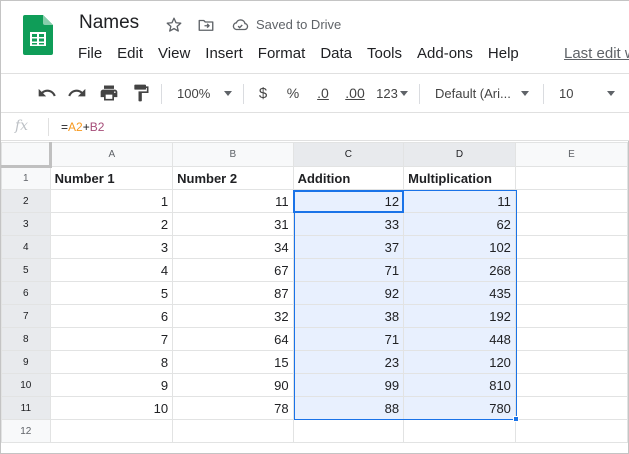  Describe the element at coordinates (348, 154) in the screenshot. I see `column-header-c: C` at that location.